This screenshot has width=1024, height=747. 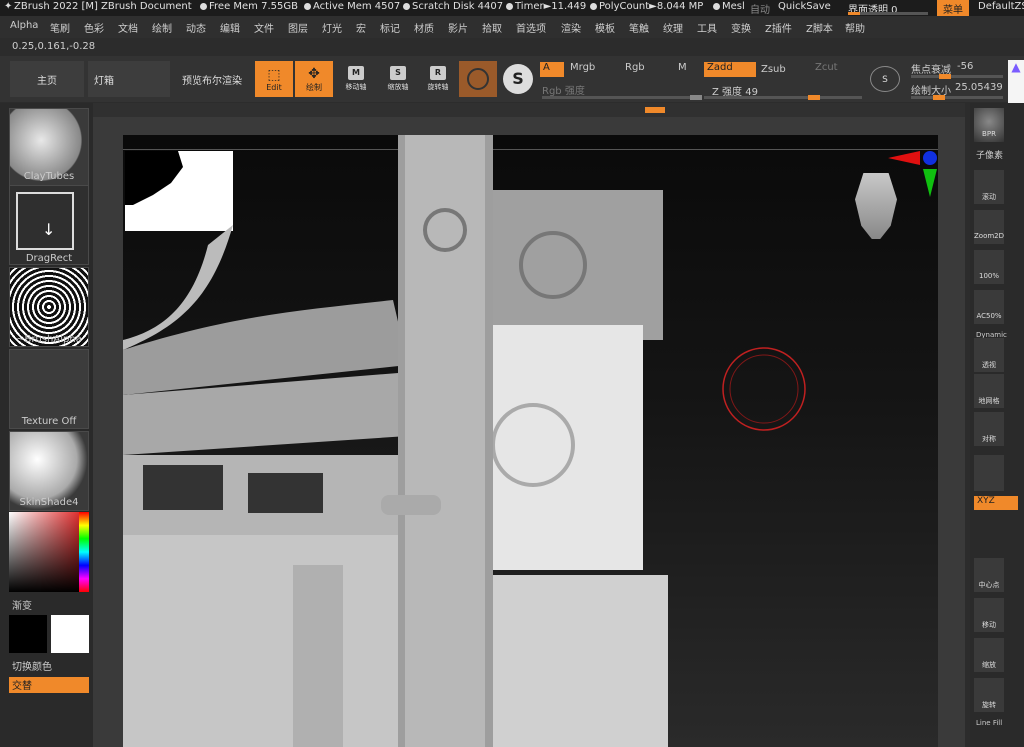 What do you see at coordinates (24, 25) in the screenshot?
I see `menu-item: Alpha` at bounding box center [24, 25].